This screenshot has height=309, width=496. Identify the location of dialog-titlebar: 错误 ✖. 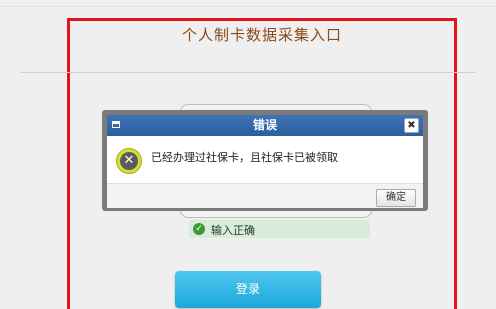
(265, 125).